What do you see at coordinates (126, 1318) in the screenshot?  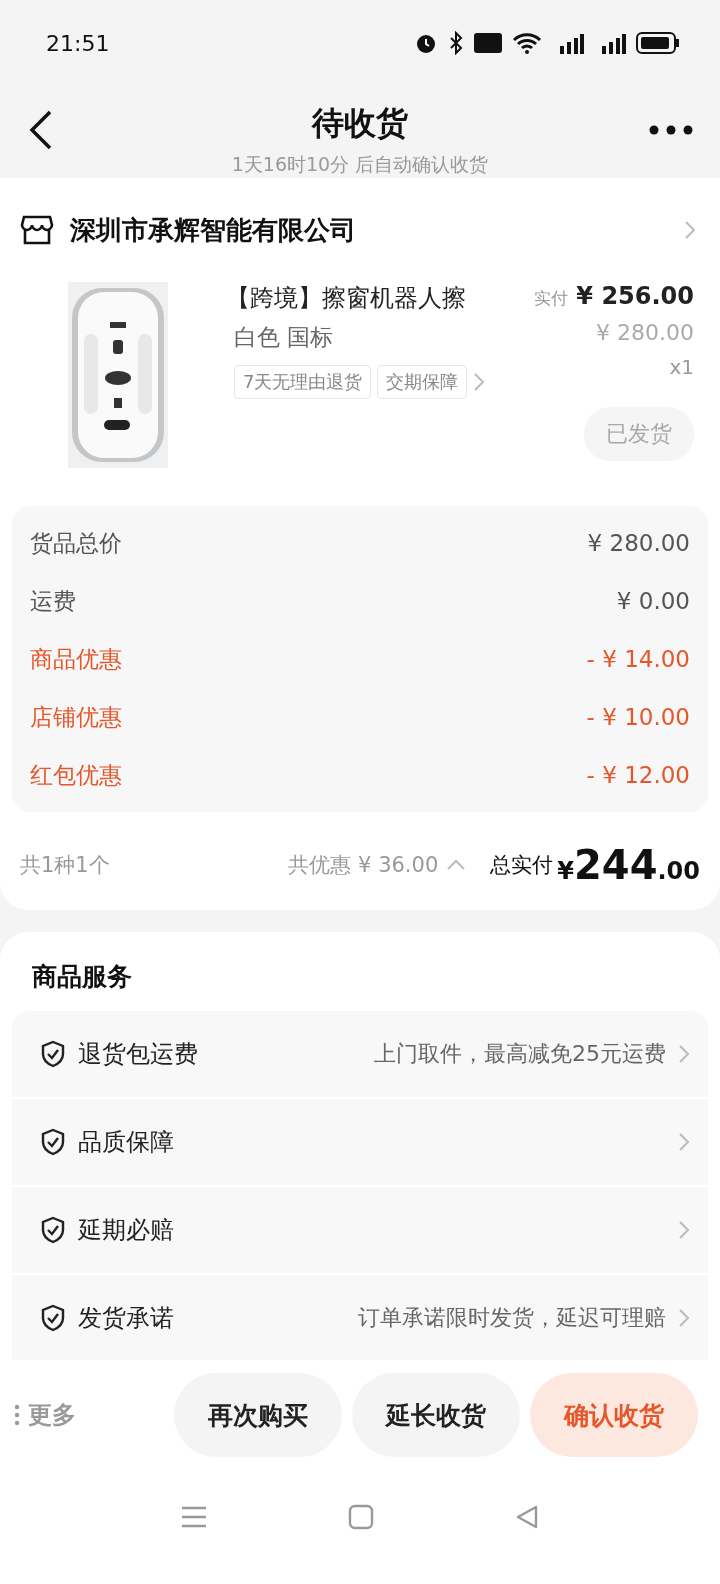 I see `service-label: 发货承诺` at bounding box center [126, 1318].